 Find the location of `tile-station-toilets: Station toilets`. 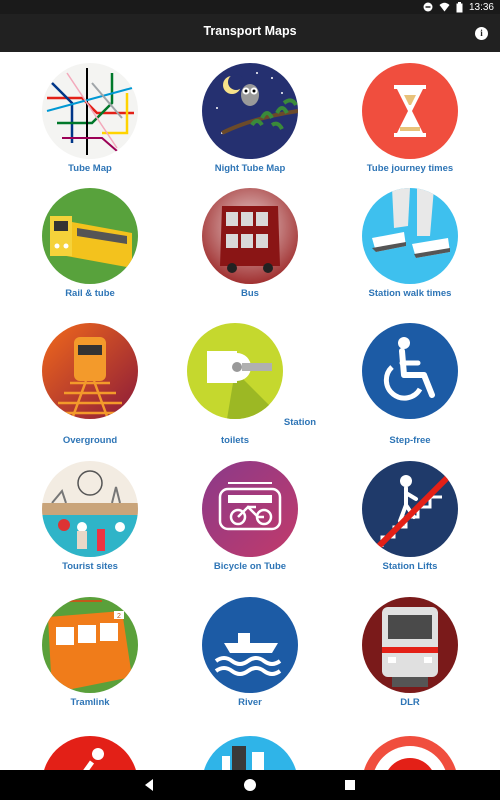

tile-station-toilets: Station toilets is located at coordinates (235, 384).